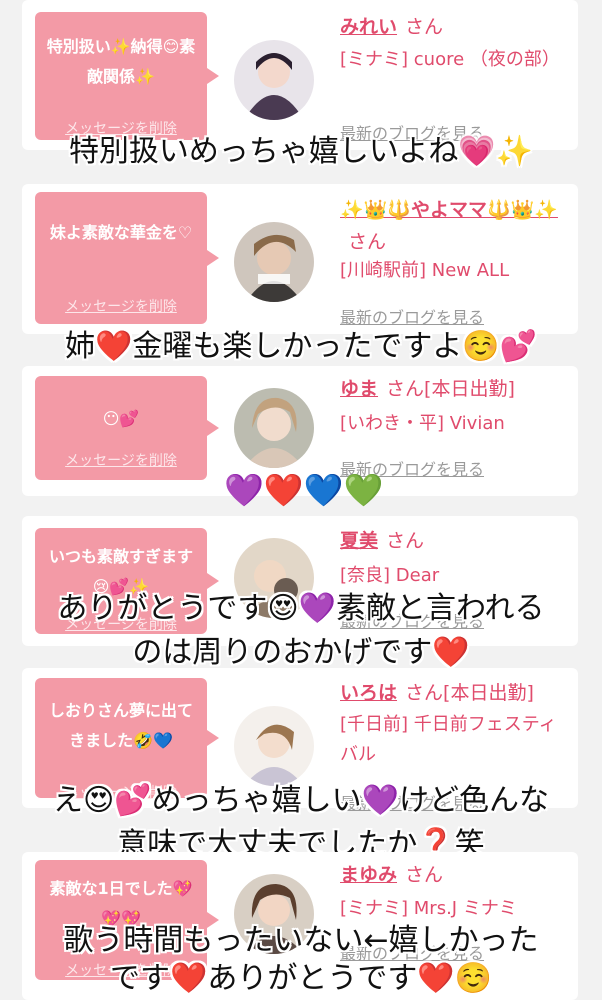  What do you see at coordinates (368, 27) in the screenshot?
I see `user-name-link: みれい` at bounding box center [368, 27].